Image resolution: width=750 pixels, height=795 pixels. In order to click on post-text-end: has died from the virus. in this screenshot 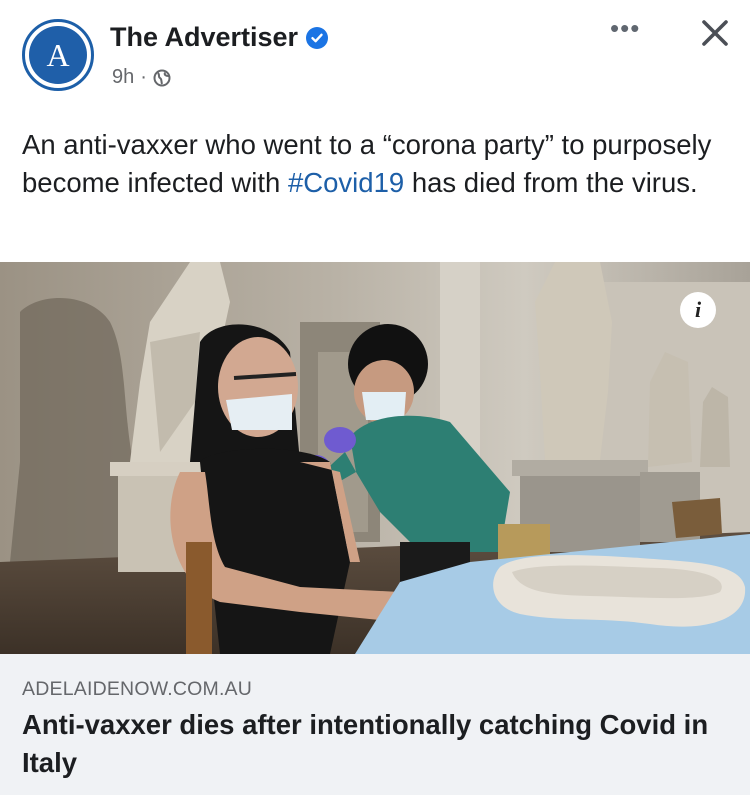, I will do `click(551, 182)`.